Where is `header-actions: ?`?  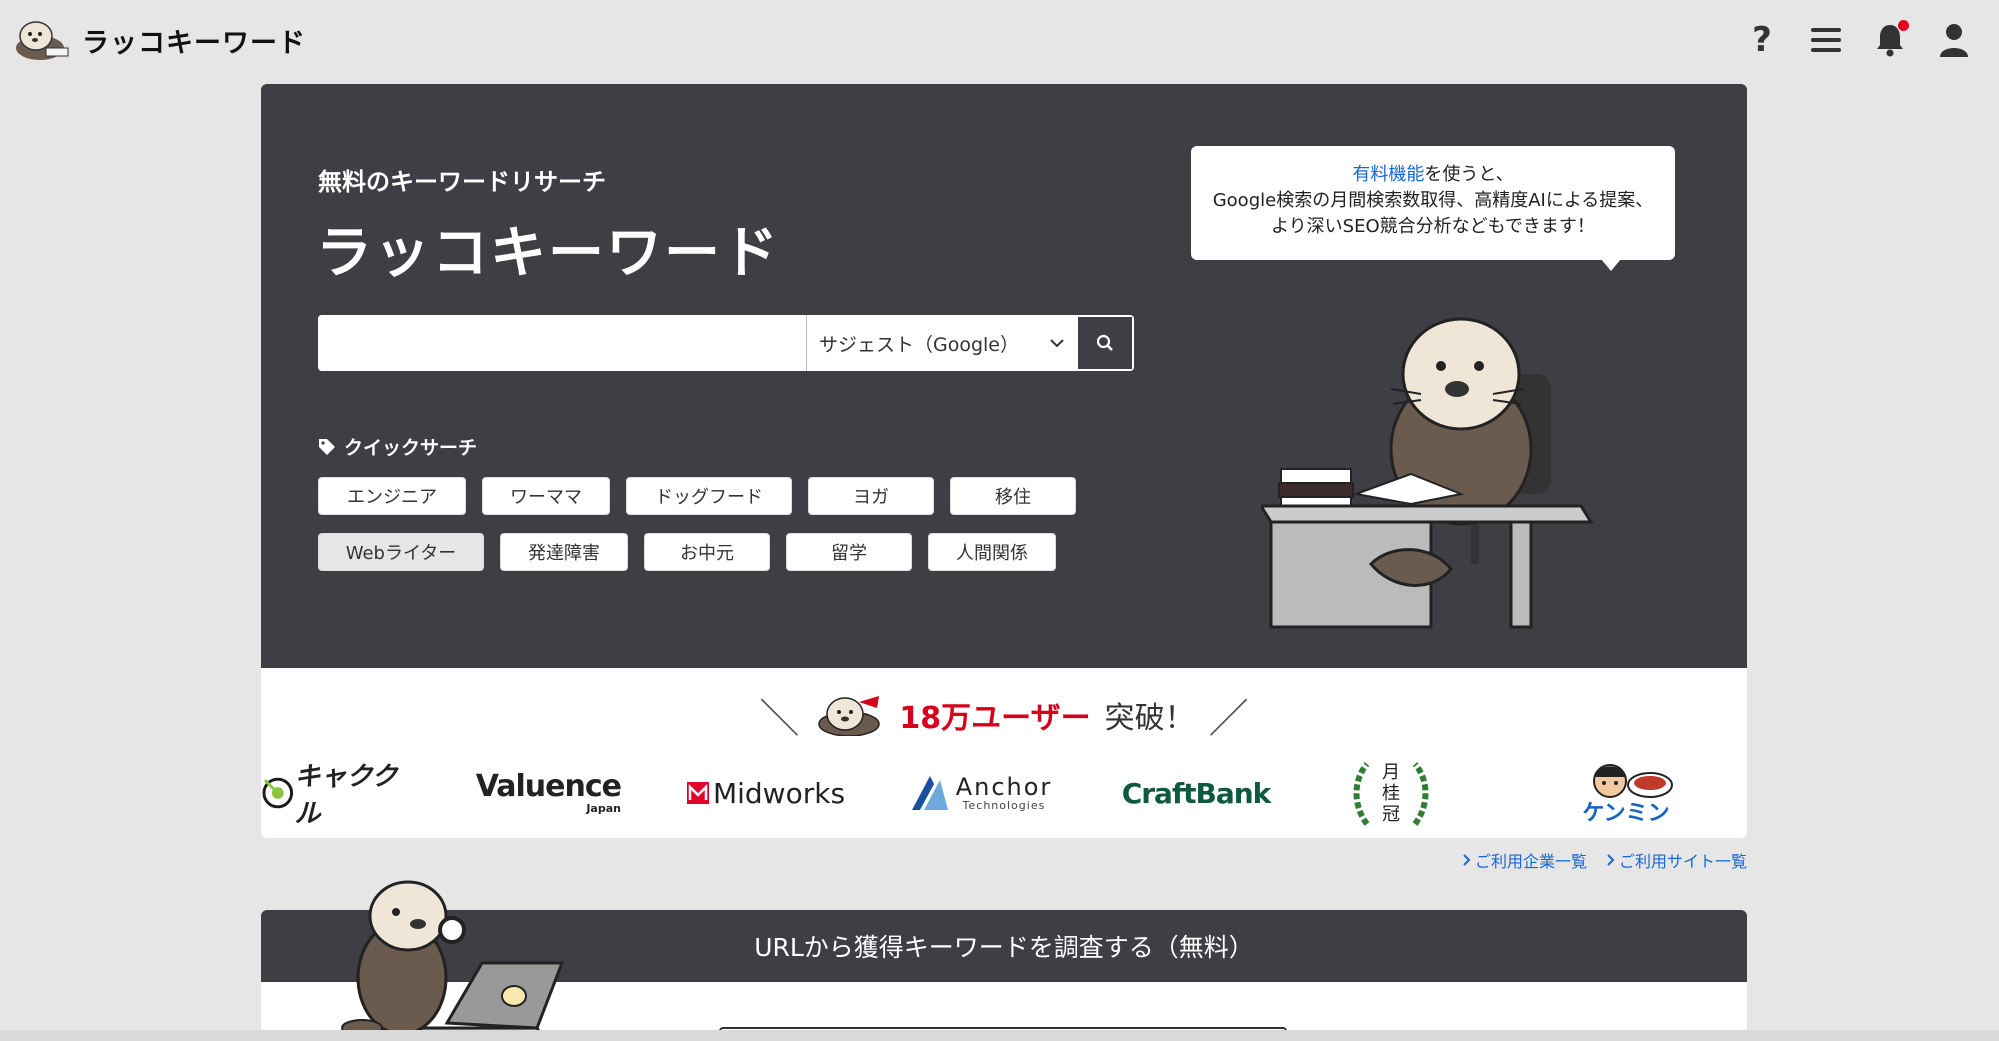 header-actions: ? is located at coordinates (1858, 40).